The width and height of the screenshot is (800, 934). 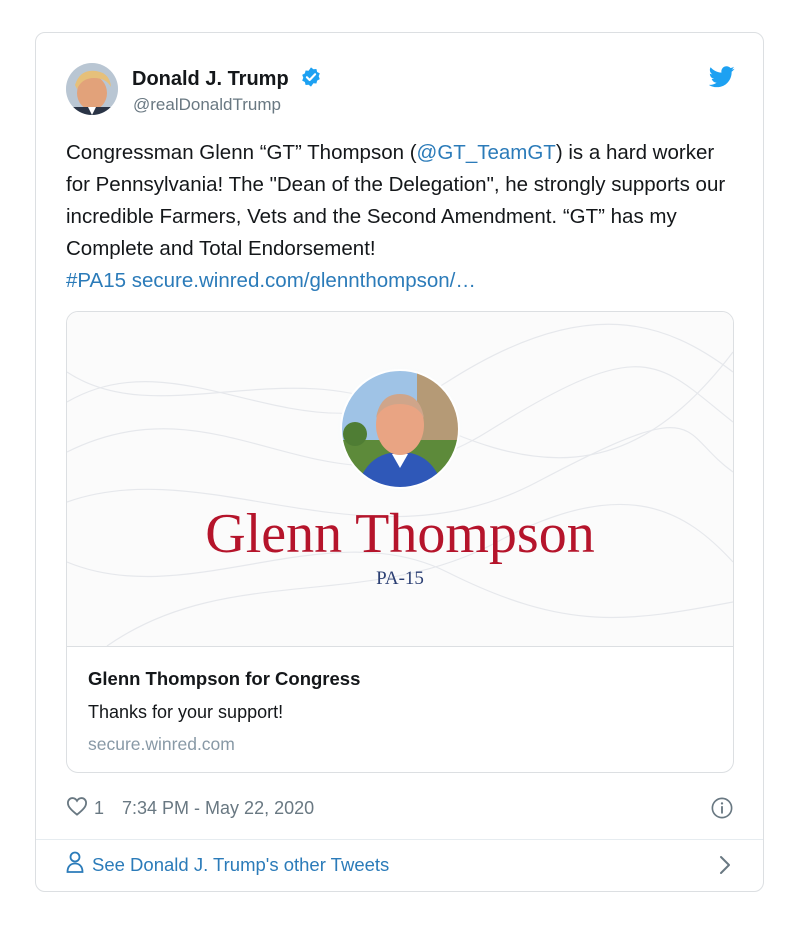 What do you see at coordinates (218, 808) in the screenshot?
I see `tweet-timestamp: 7:34 PM - May 22, 2020` at bounding box center [218, 808].